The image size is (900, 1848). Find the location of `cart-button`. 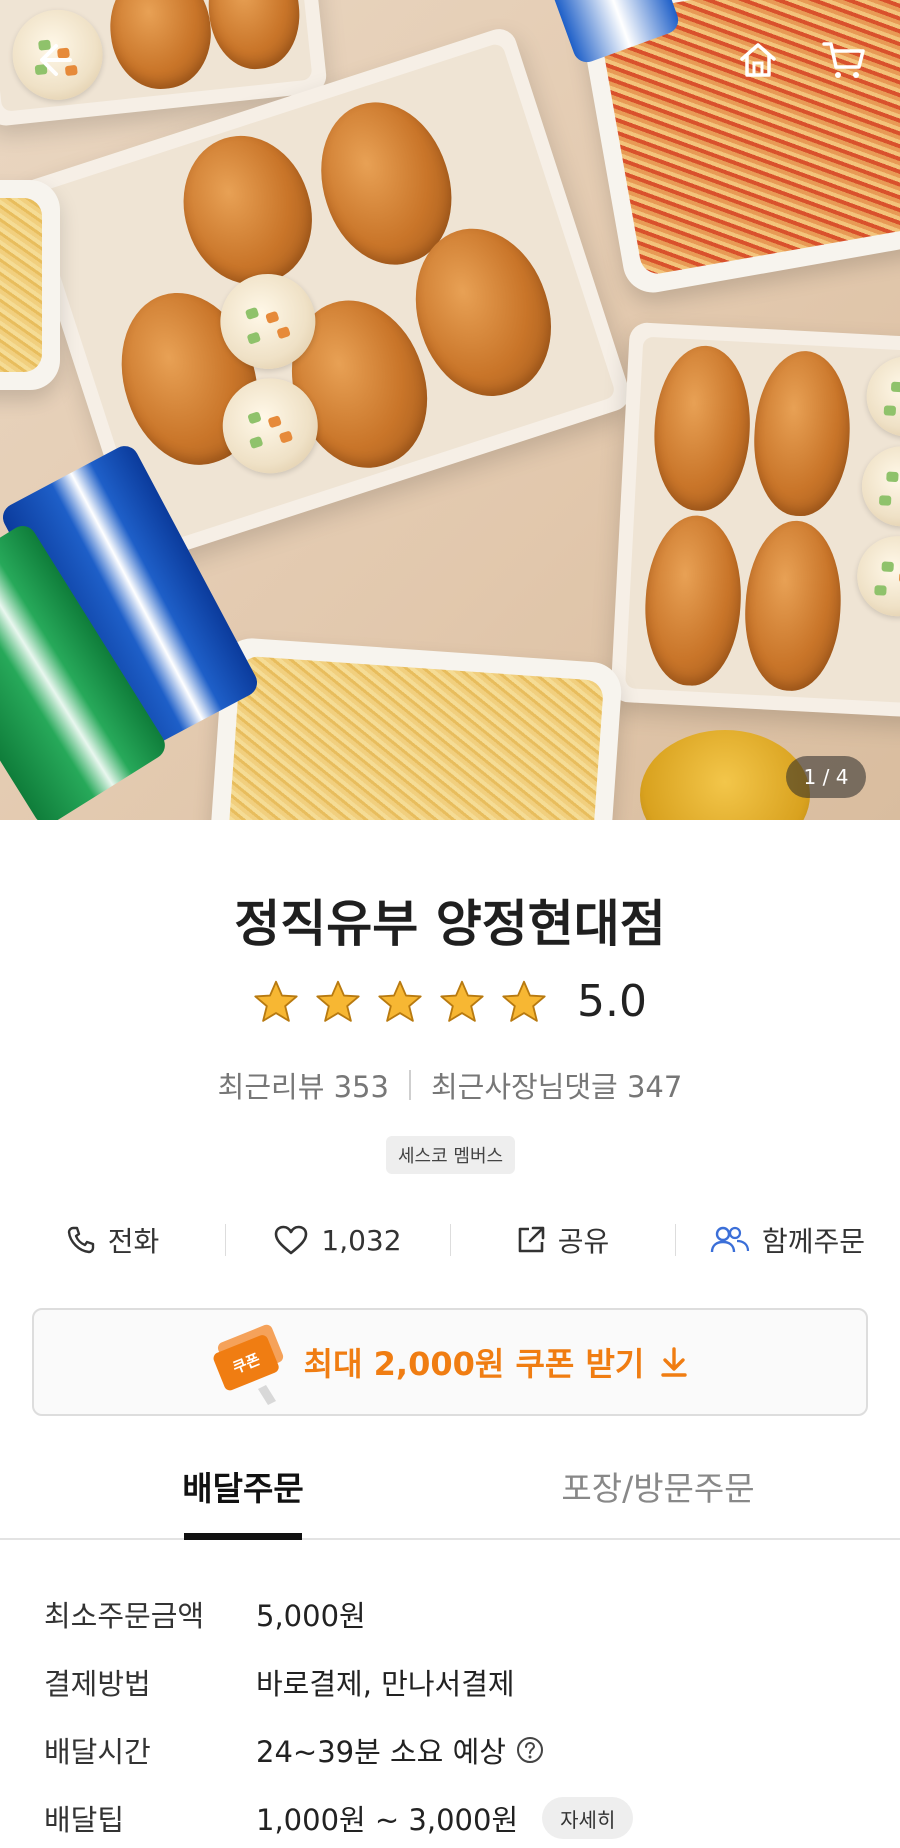

cart-button is located at coordinates (844, 60).